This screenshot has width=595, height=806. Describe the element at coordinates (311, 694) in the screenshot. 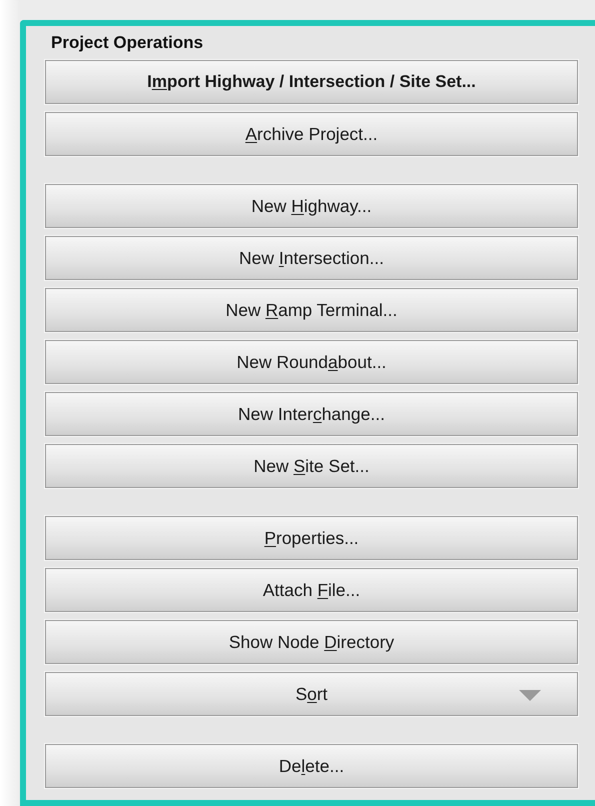

I see `dropdown-button: Sort` at that location.